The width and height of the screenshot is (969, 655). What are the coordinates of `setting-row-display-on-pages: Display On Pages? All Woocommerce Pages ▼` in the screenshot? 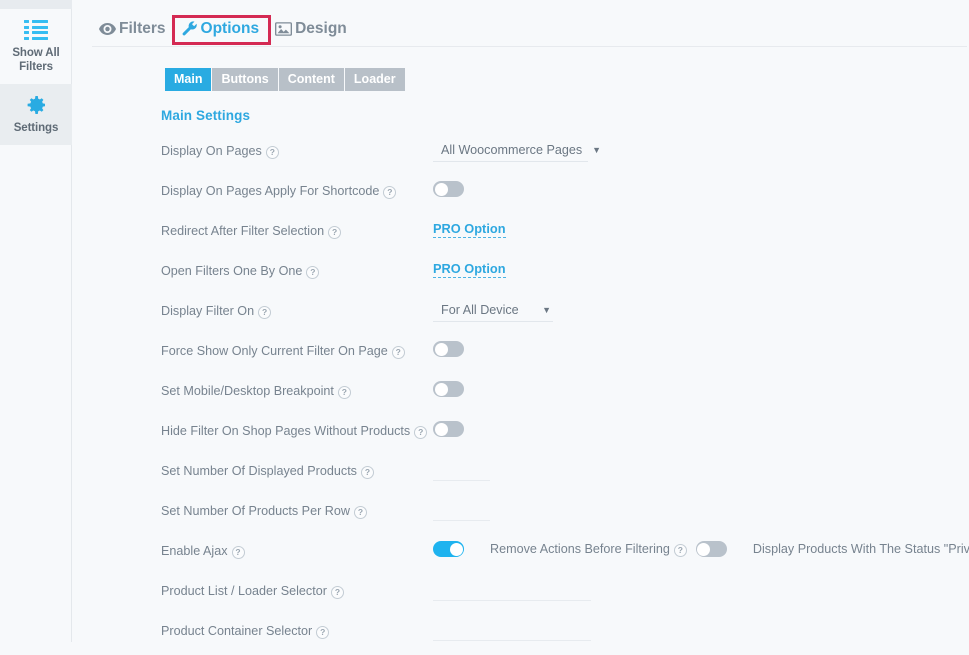 It's located at (561, 155).